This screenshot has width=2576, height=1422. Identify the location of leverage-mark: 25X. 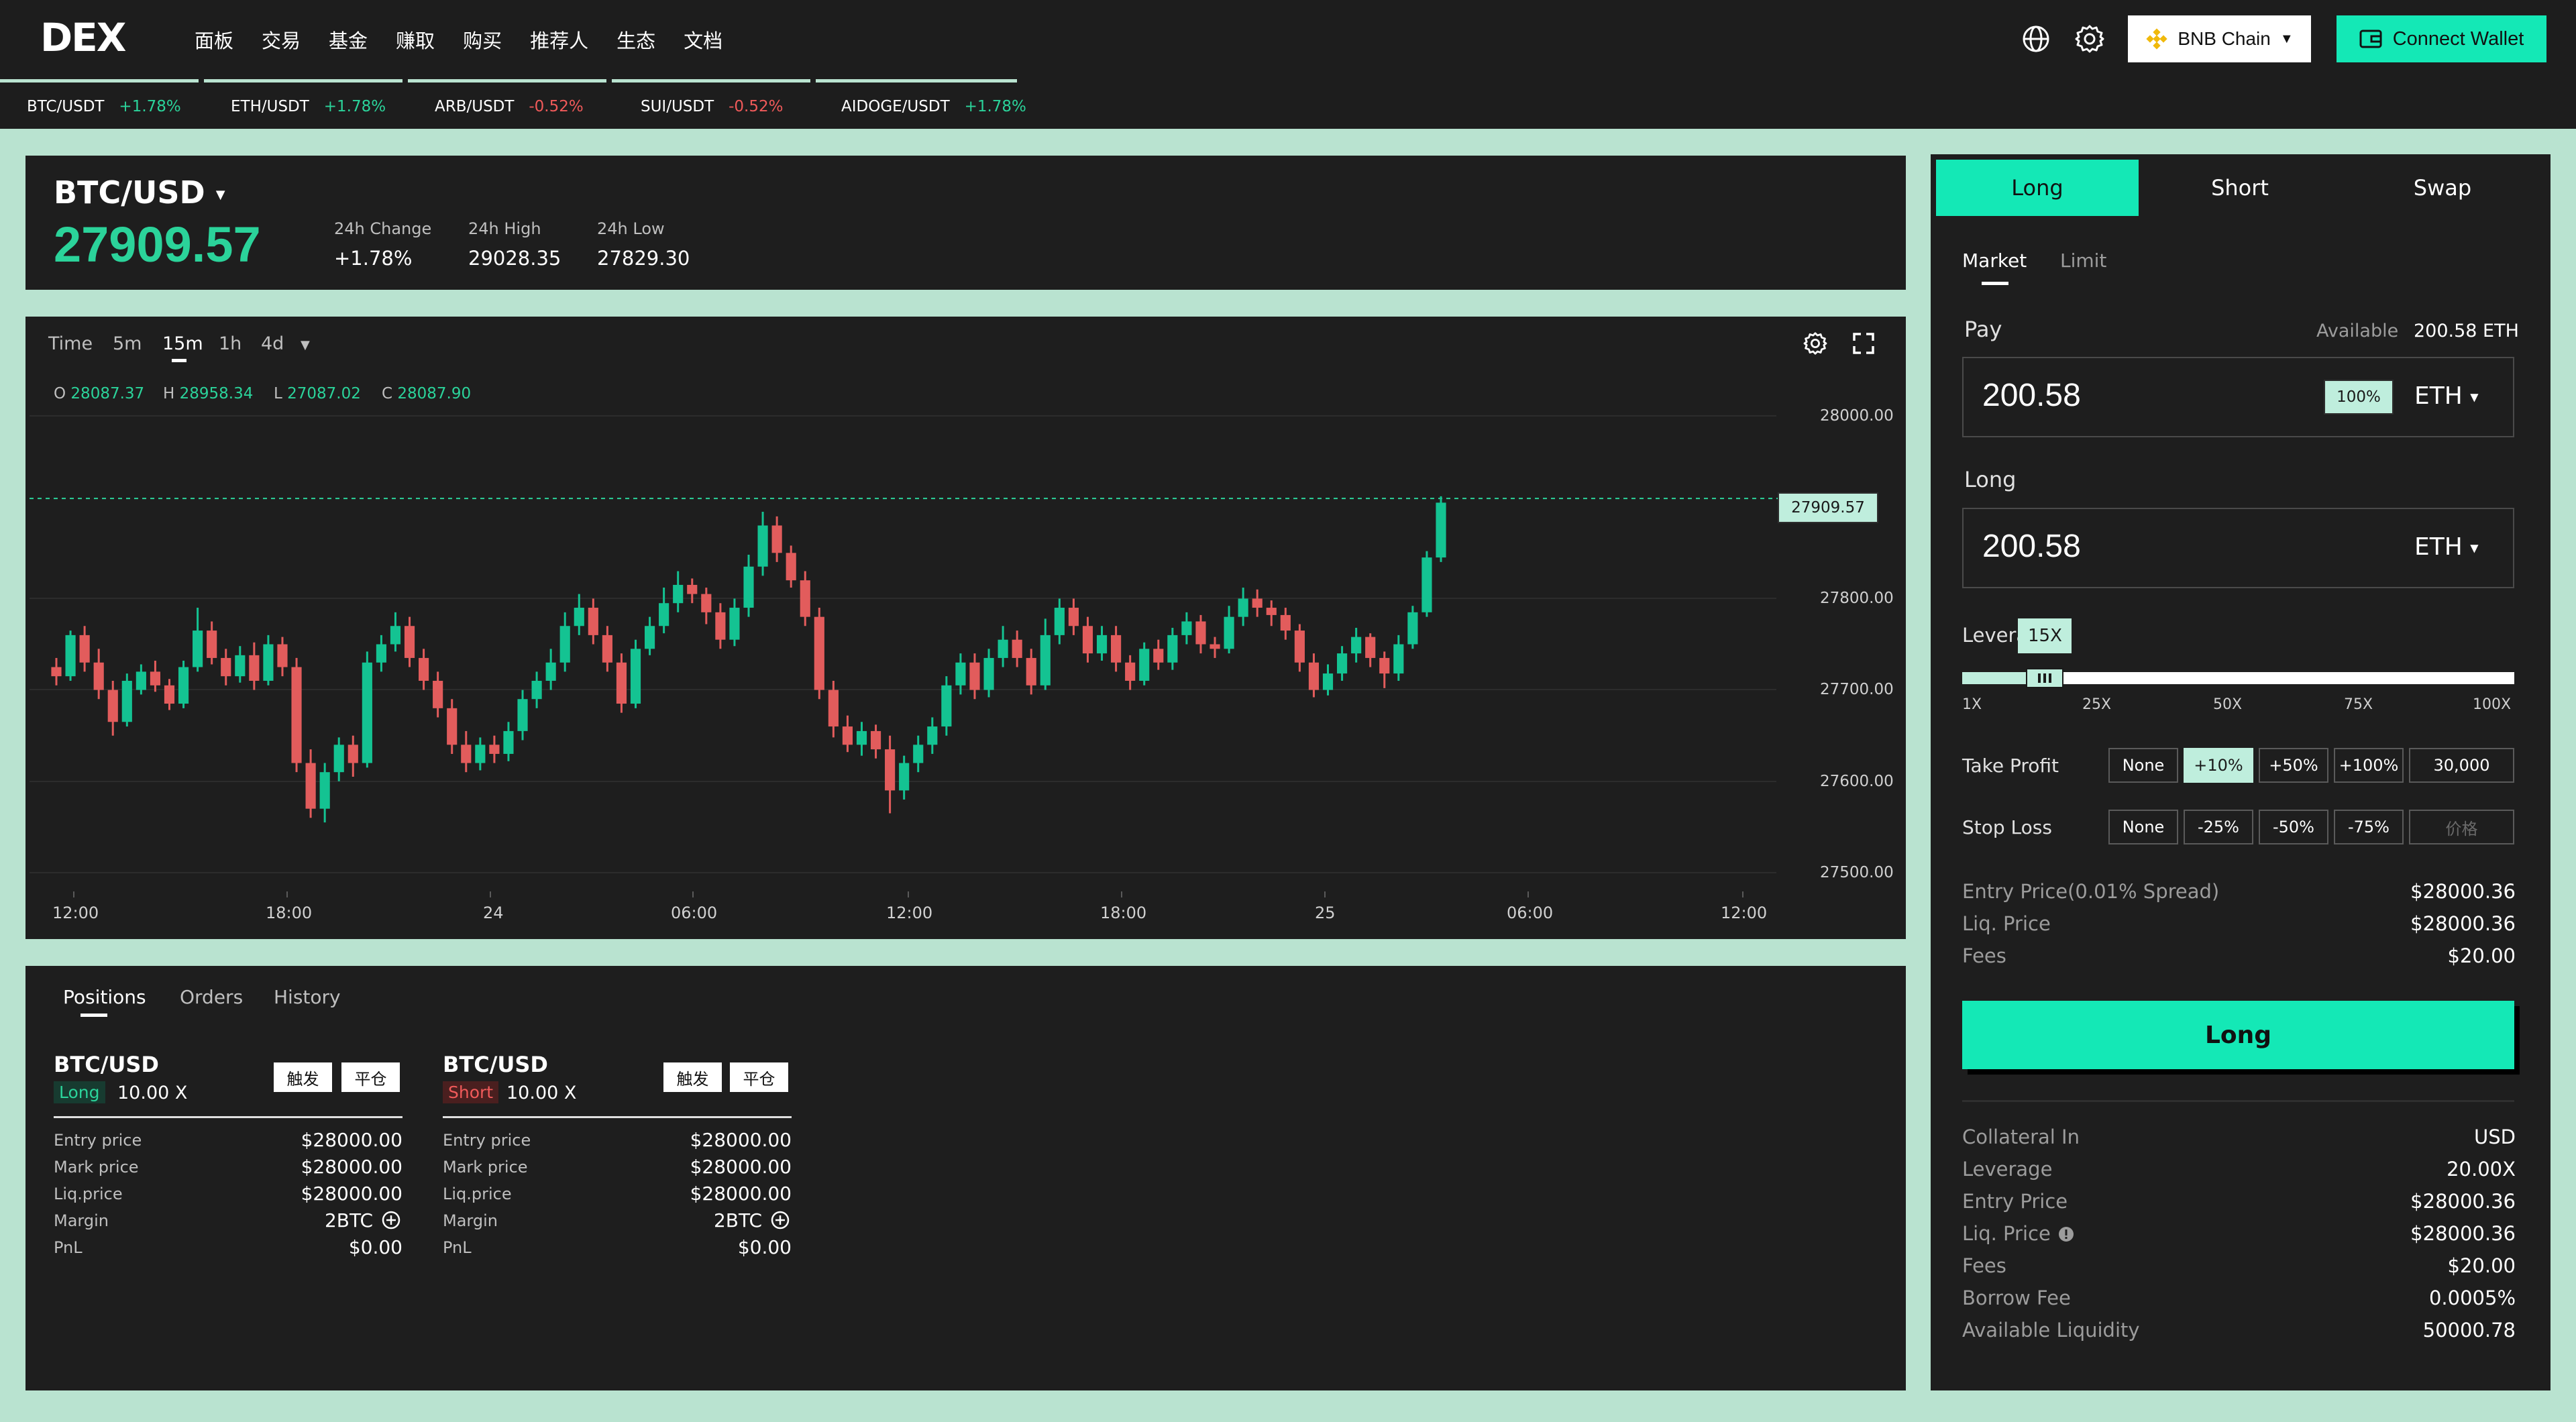
(2097, 704).